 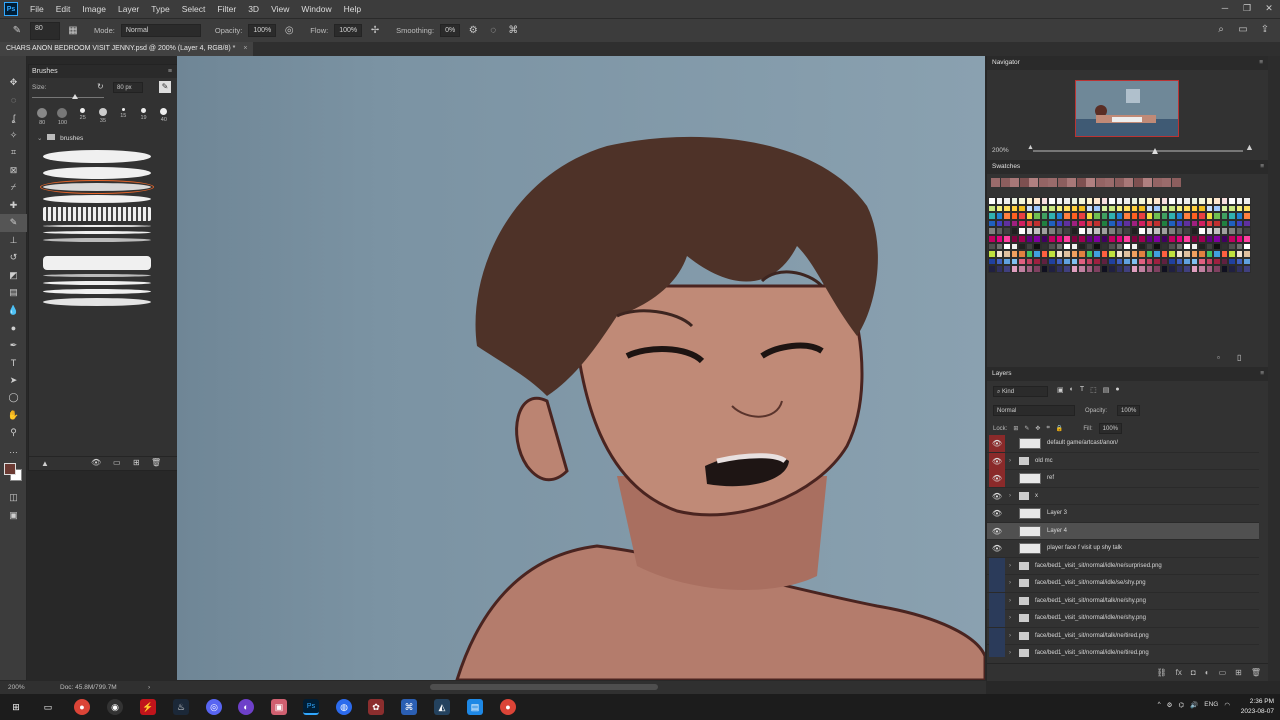 I want to click on swatches-header: Swatches ≡, so click(x=1128, y=167).